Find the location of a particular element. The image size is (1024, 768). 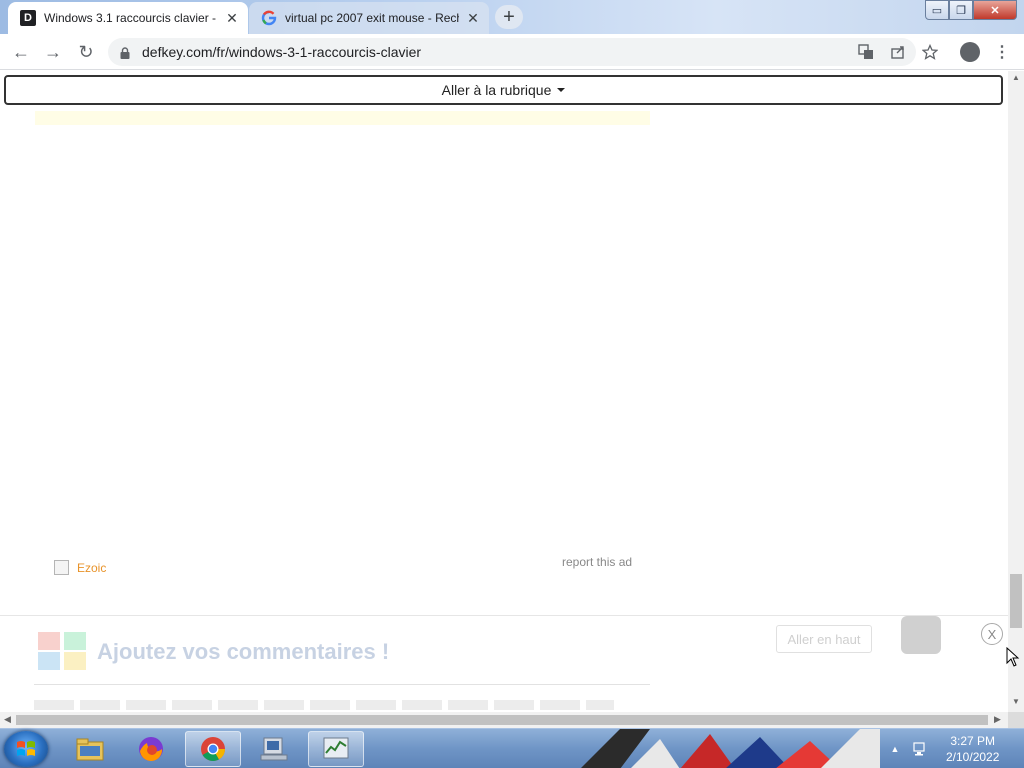

horizontal-scrollbar: ◀ ▶ is located at coordinates (504, 720).